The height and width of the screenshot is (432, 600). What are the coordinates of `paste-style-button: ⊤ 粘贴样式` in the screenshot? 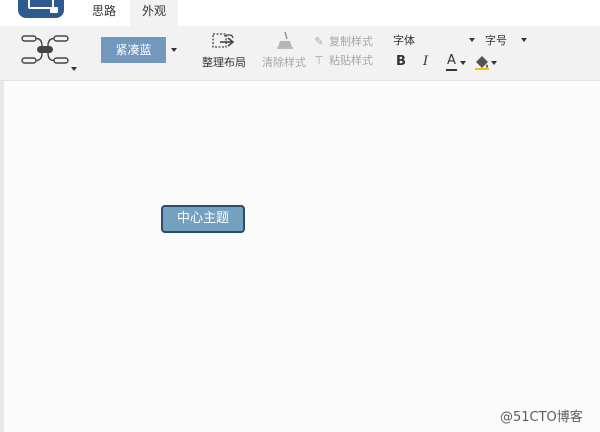 It's located at (342, 60).